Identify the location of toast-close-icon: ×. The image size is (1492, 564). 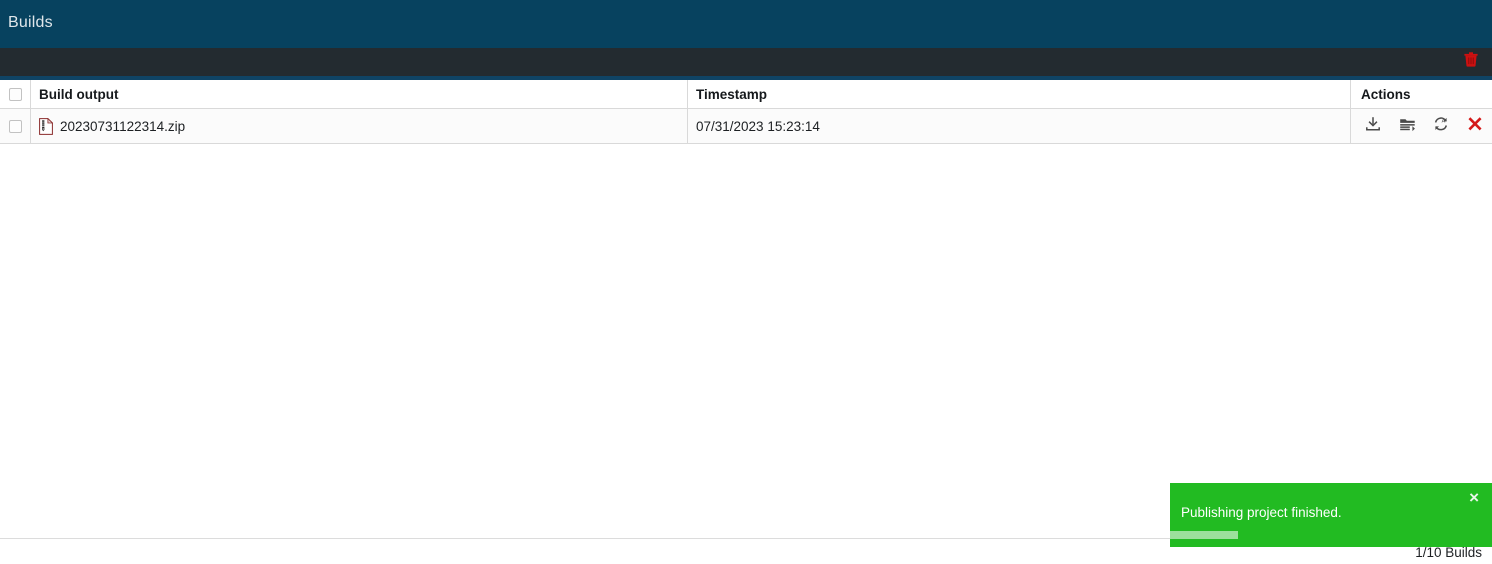
(1474, 498).